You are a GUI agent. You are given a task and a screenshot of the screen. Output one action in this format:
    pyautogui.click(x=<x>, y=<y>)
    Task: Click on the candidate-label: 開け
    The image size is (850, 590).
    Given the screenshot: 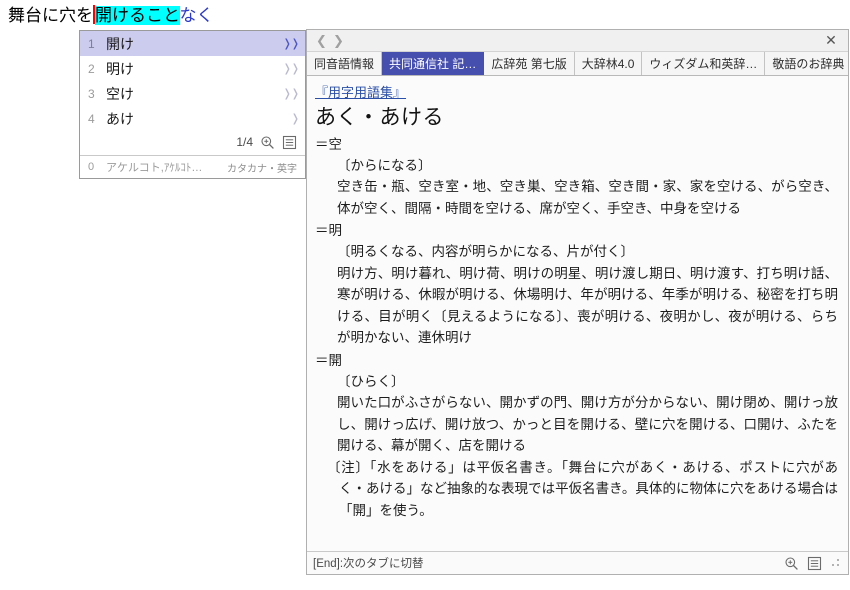 What is the action you would take?
    pyautogui.click(x=120, y=43)
    